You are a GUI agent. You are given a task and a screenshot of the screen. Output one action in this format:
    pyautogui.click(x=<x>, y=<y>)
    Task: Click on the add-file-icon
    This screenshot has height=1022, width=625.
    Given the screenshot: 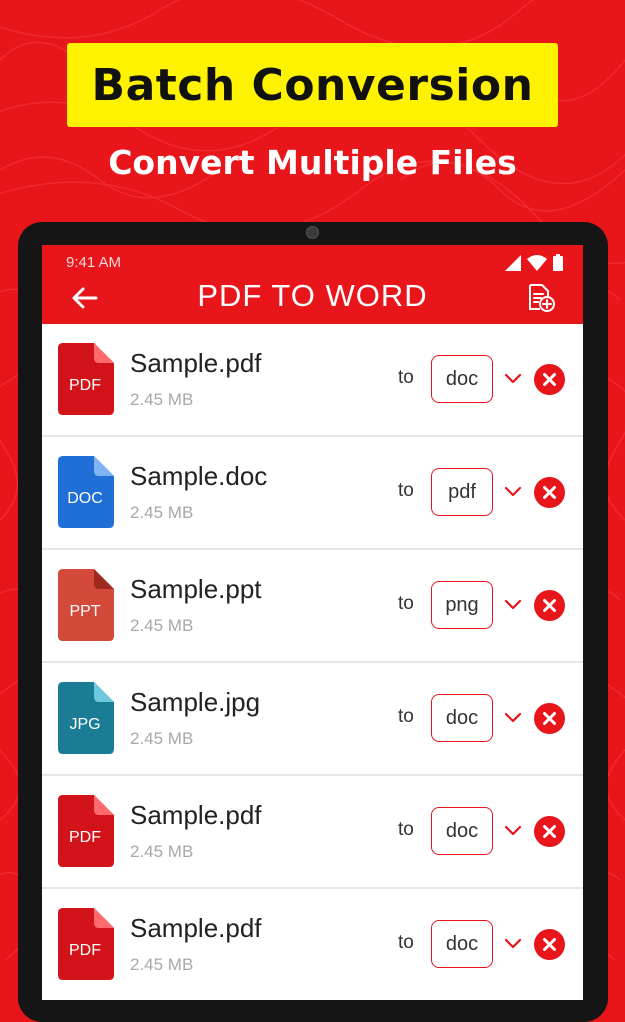 What is the action you would take?
    pyautogui.click(x=541, y=298)
    